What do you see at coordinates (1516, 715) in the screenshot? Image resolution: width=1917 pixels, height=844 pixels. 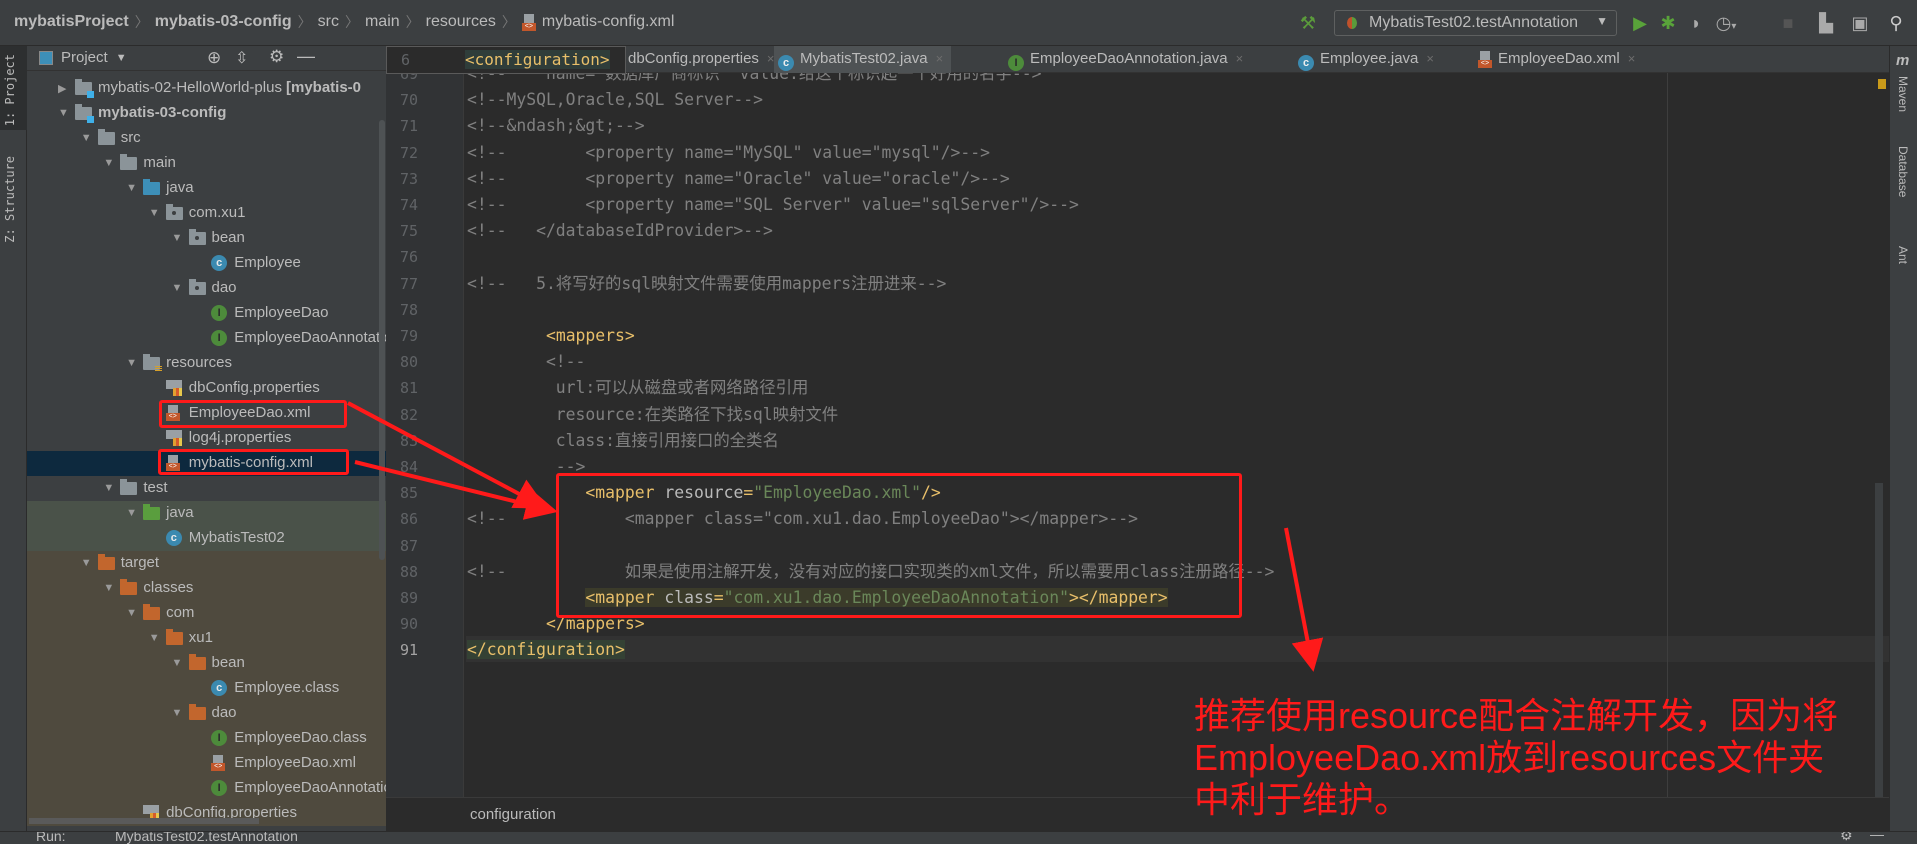 I see `annotation-line: 推荐使用resource配合注解开发，因为将` at bounding box center [1516, 715].